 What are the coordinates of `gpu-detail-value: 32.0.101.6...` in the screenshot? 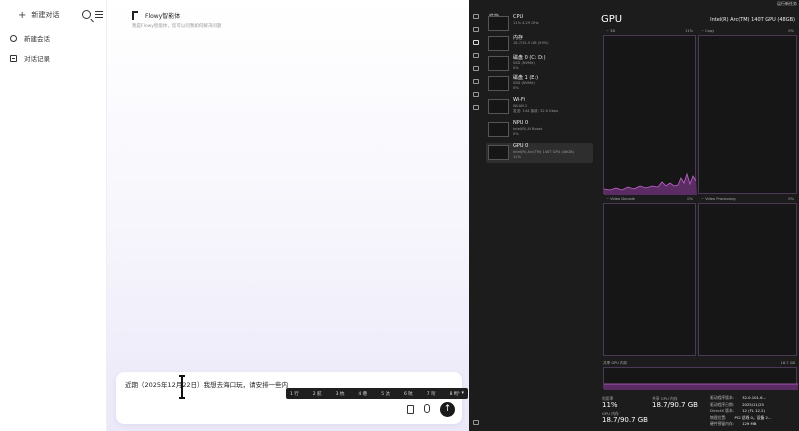 It's located at (754, 397).